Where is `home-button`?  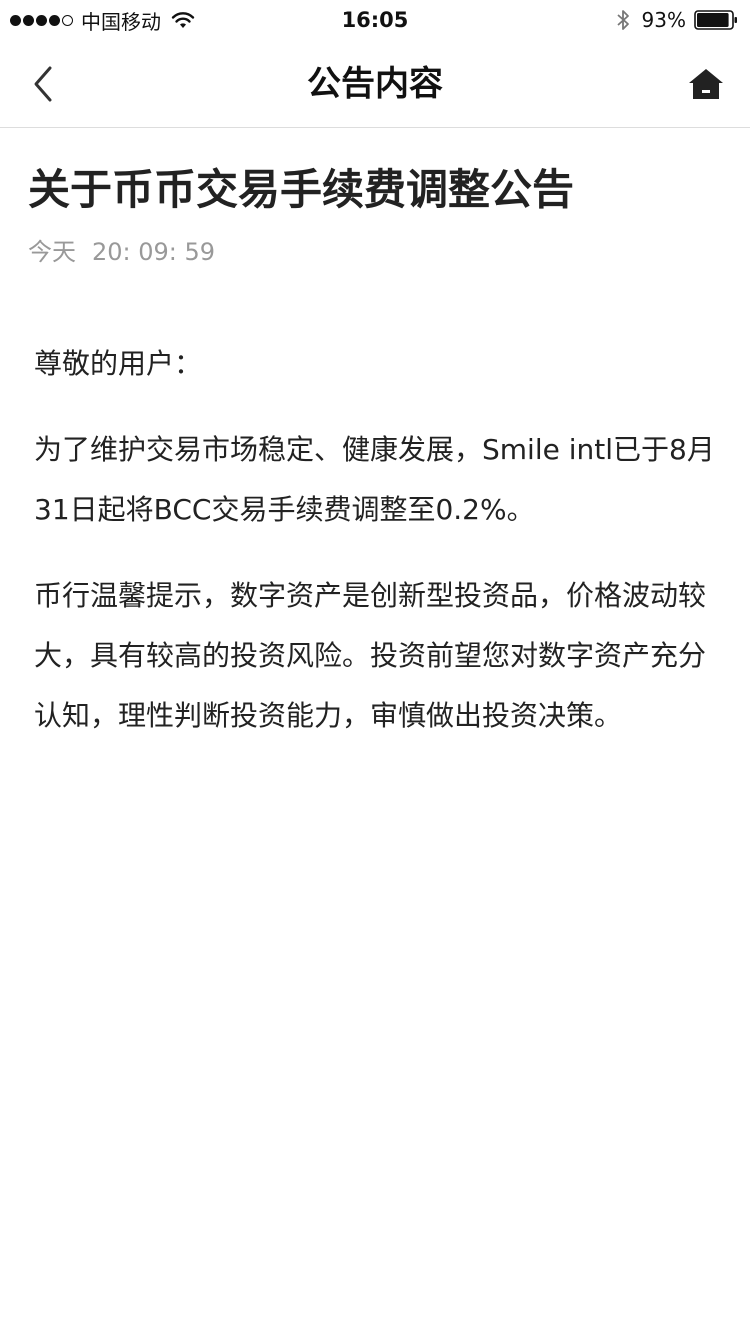
home-button is located at coordinates (706, 84).